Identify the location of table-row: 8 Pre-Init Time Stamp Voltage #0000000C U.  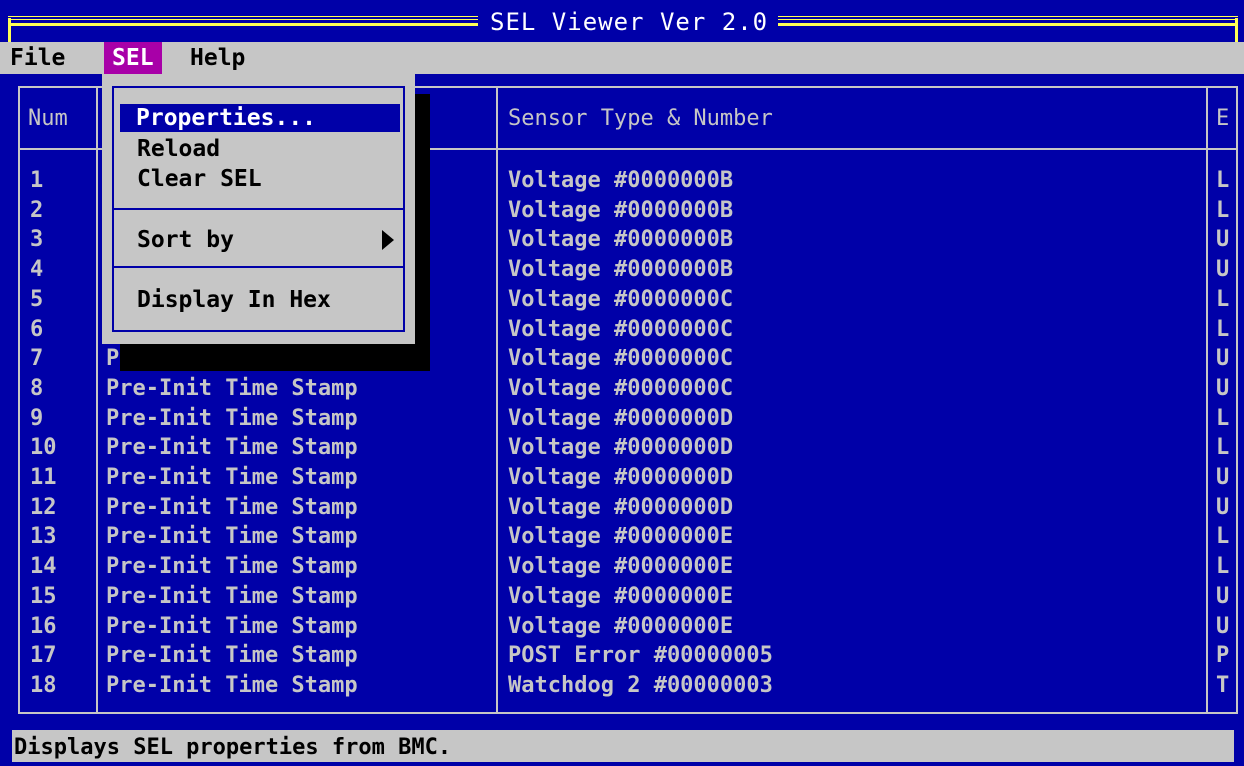
(622, 389).